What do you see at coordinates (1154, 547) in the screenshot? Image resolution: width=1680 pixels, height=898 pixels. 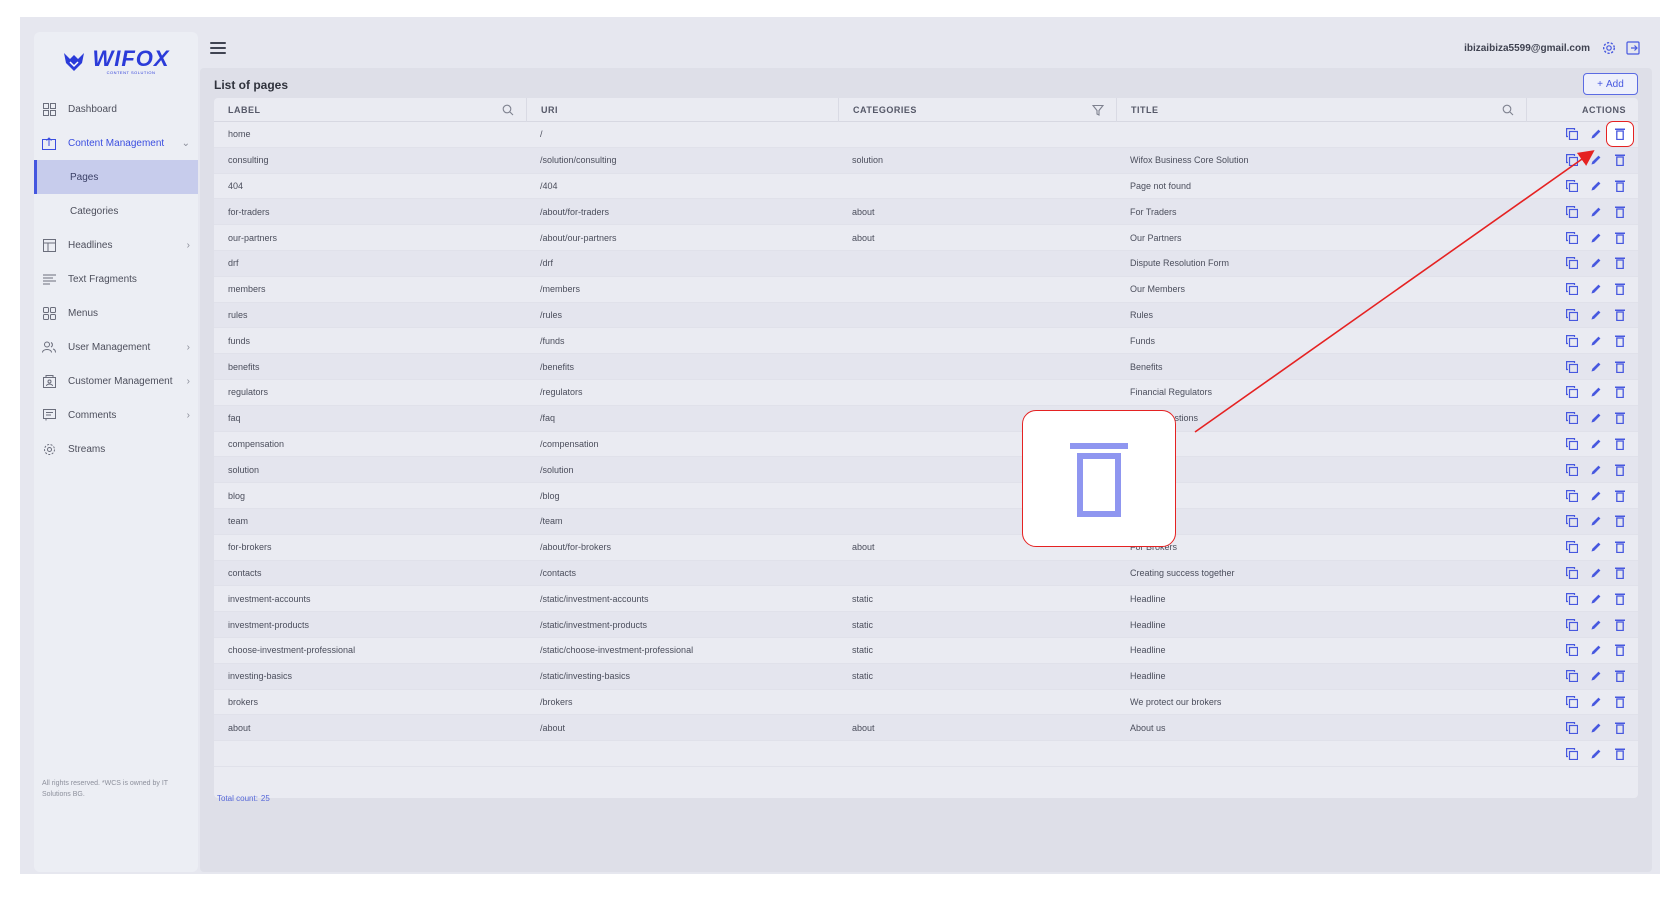 I see `cell-title: For Brokers` at bounding box center [1154, 547].